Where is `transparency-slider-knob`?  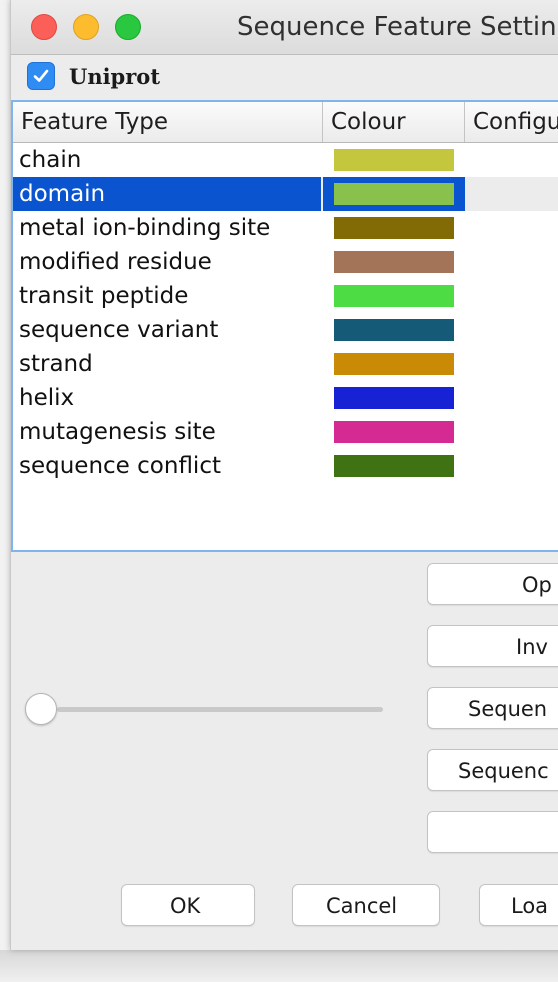 transparency-slider-knob is located at coordinates (41, 709).